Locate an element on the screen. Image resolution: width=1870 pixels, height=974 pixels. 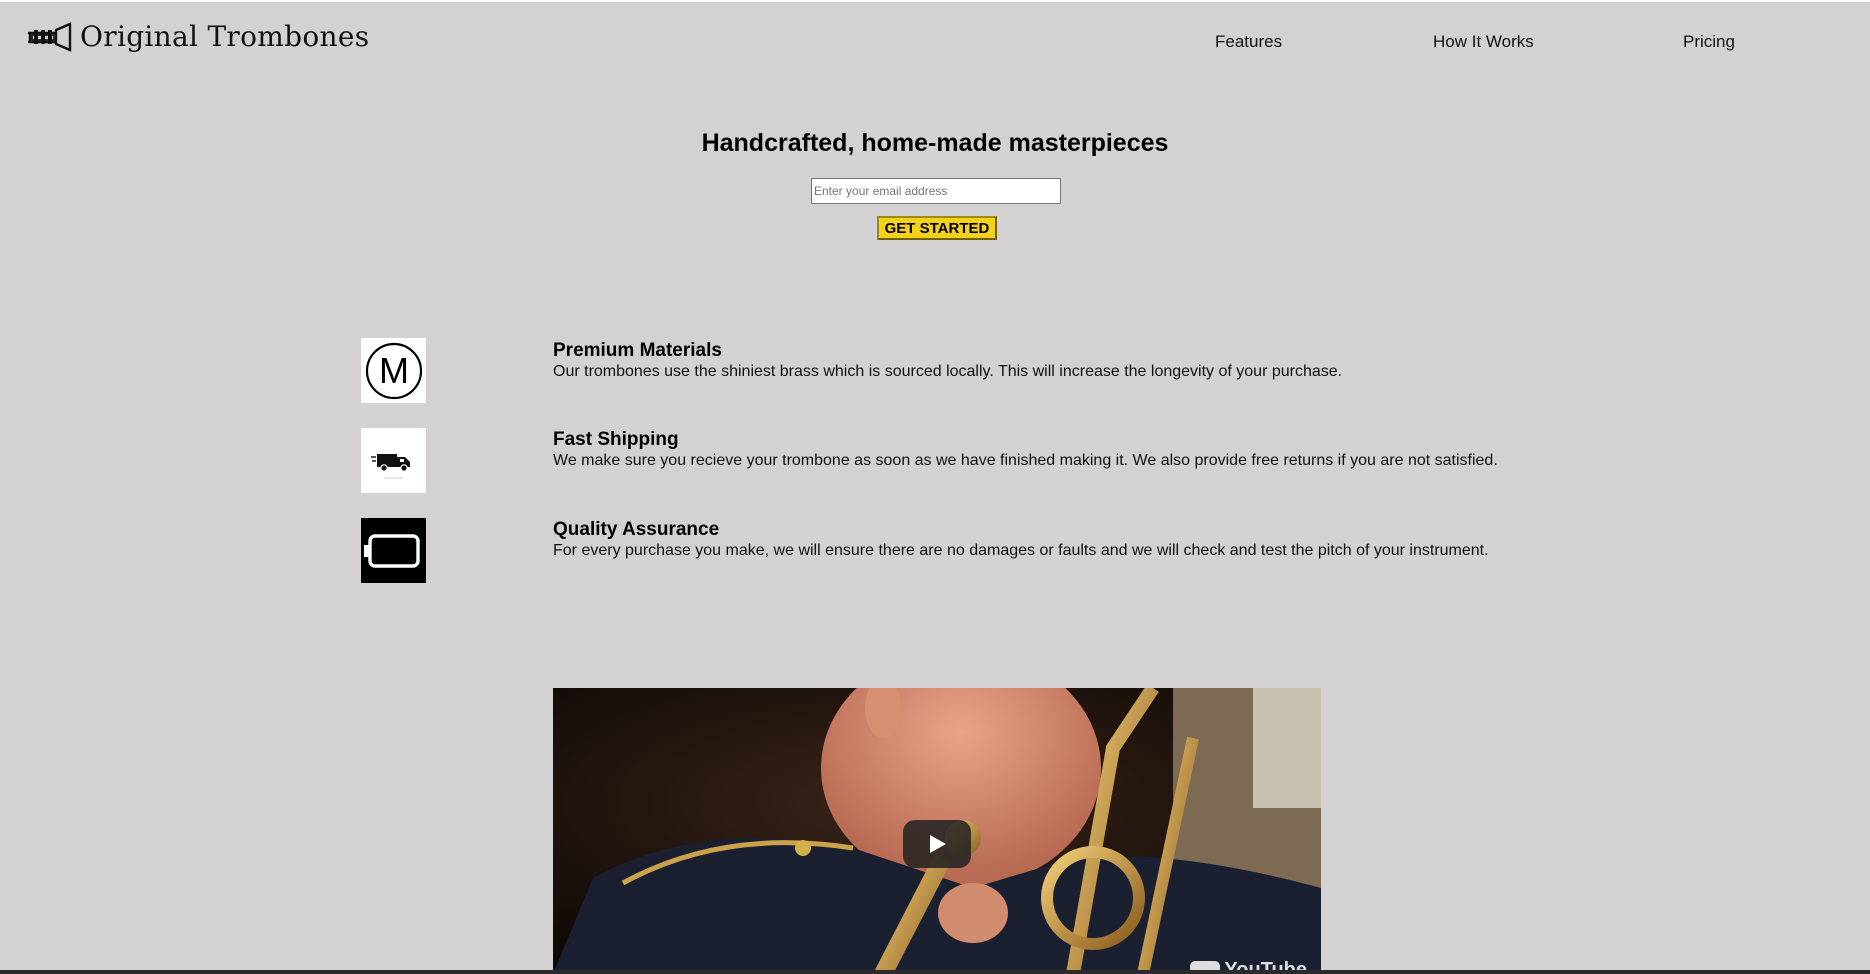
nav-pricing: Pricing is located at coordinates (1709, 42).